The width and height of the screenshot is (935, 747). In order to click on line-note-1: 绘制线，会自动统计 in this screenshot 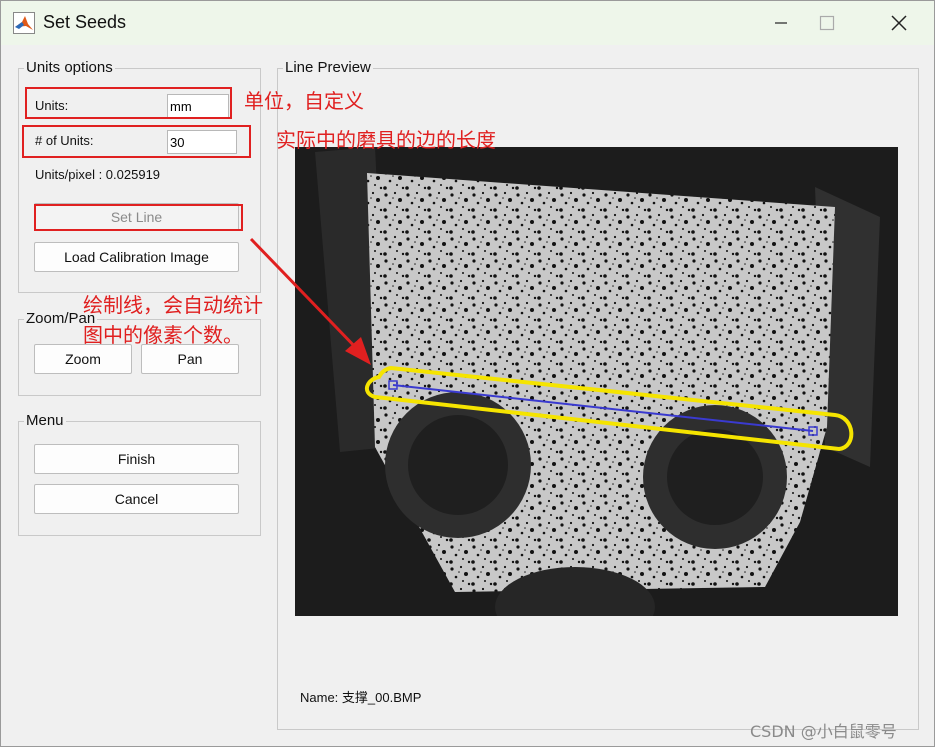, I will do `click(173, 305)`.